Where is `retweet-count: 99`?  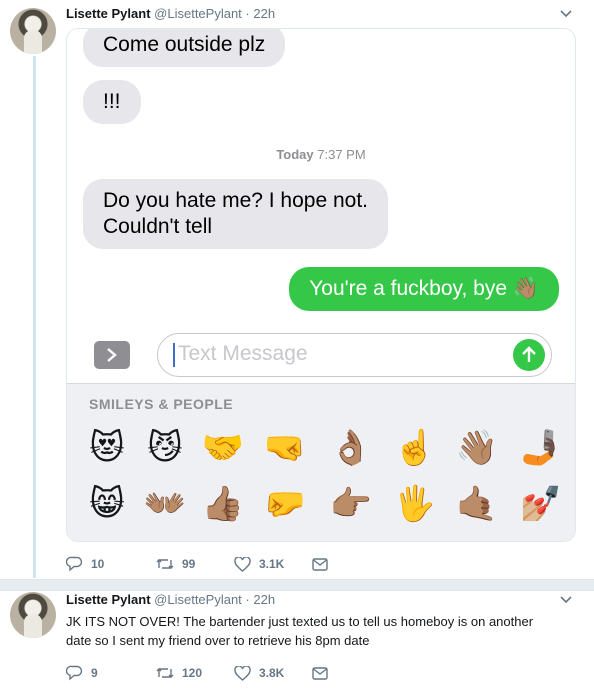 retweet-count: 99 is located at coordinates (189, 564).